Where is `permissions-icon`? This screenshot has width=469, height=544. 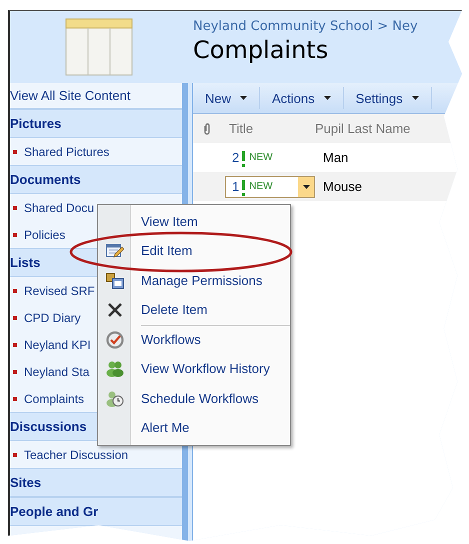
permissions-icon is located at coordinates (115, 280).